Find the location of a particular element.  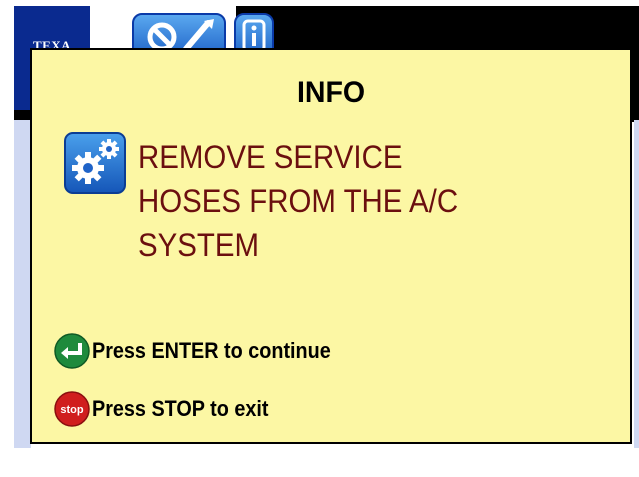

message-line: REMOVE SERVICE is located at coordinates (270, 157).